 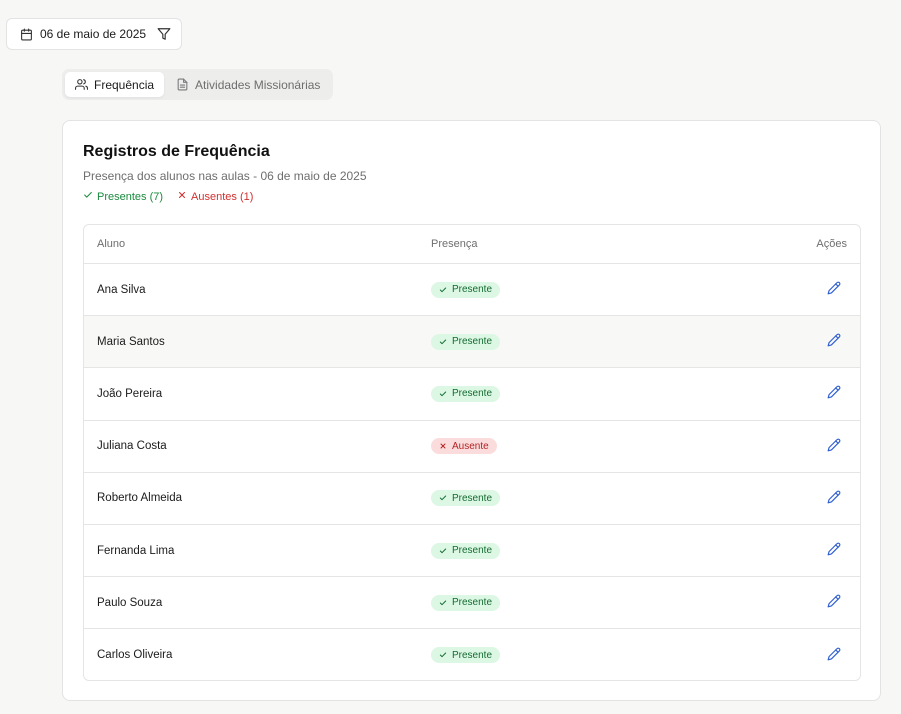 I want to click on tab-label: Atividades Missionárias, so click(x=258, y=84).